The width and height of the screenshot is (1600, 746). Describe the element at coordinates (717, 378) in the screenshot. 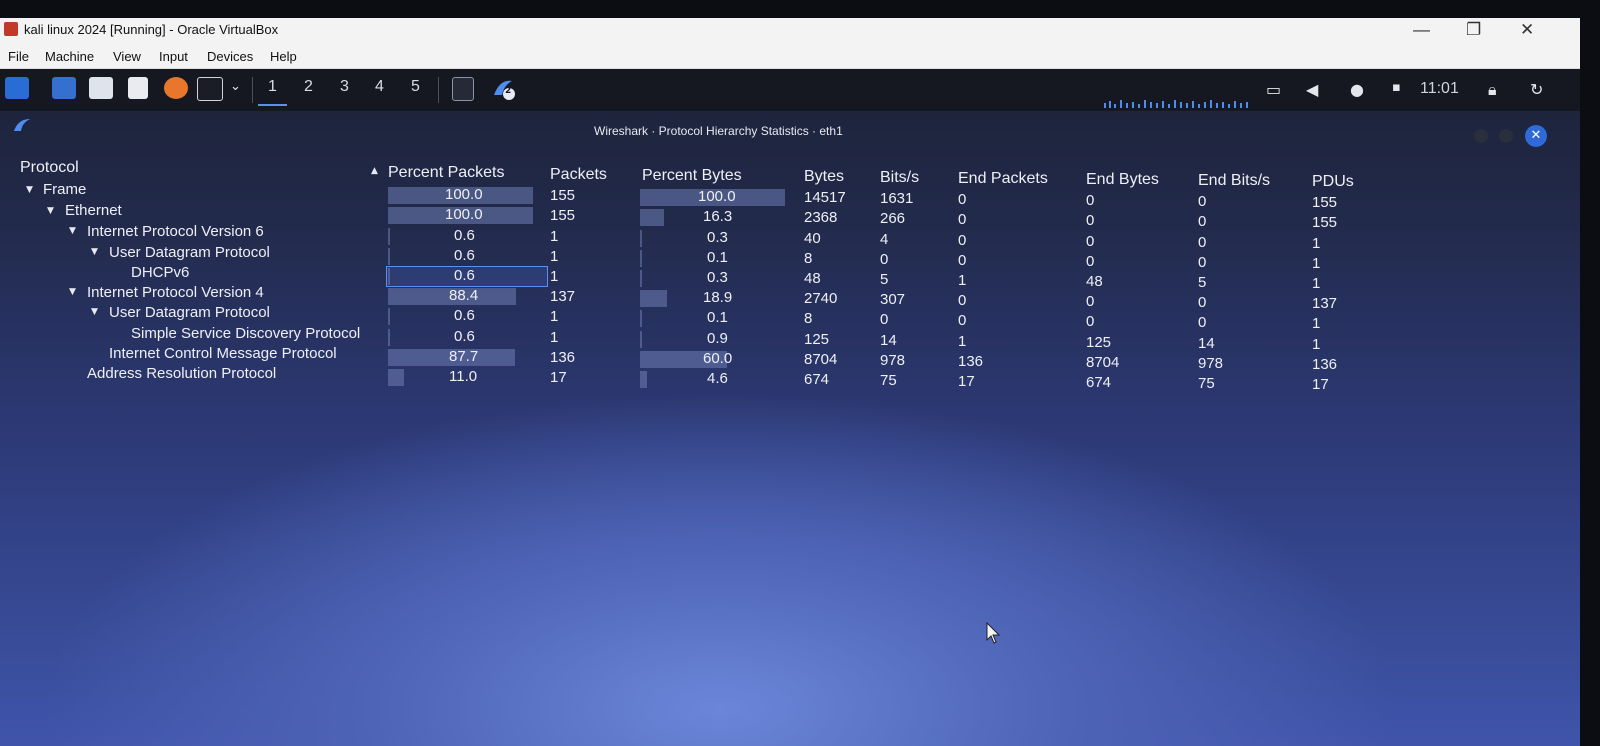

I see `cell-percent-bytes: 4.6` at that location.